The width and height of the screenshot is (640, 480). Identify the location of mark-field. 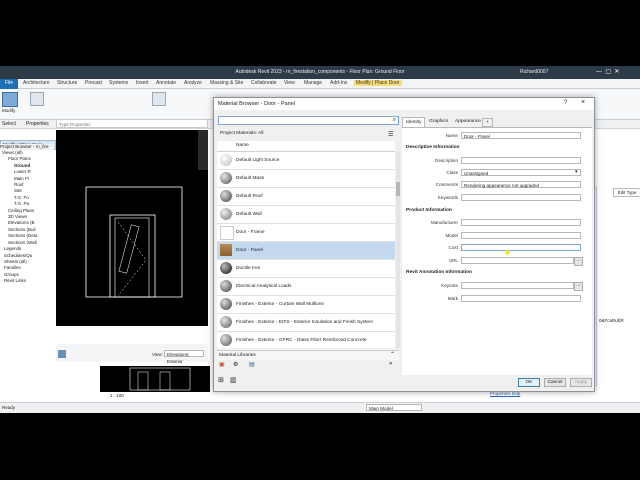
(521, 298).